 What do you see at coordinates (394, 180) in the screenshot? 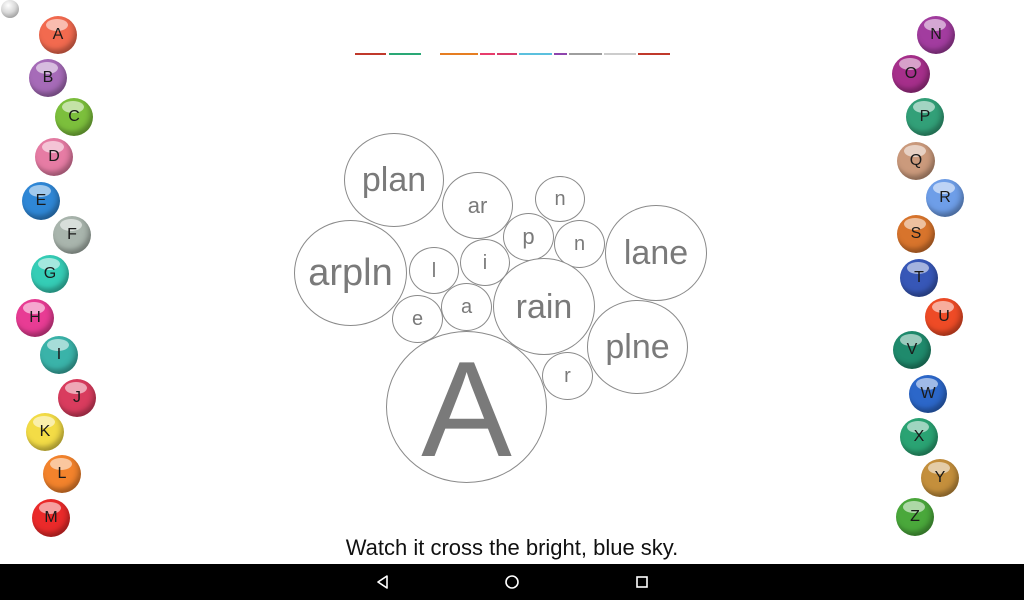
I see `word-bubble-plan: plan` at bounding box center [394, 180].